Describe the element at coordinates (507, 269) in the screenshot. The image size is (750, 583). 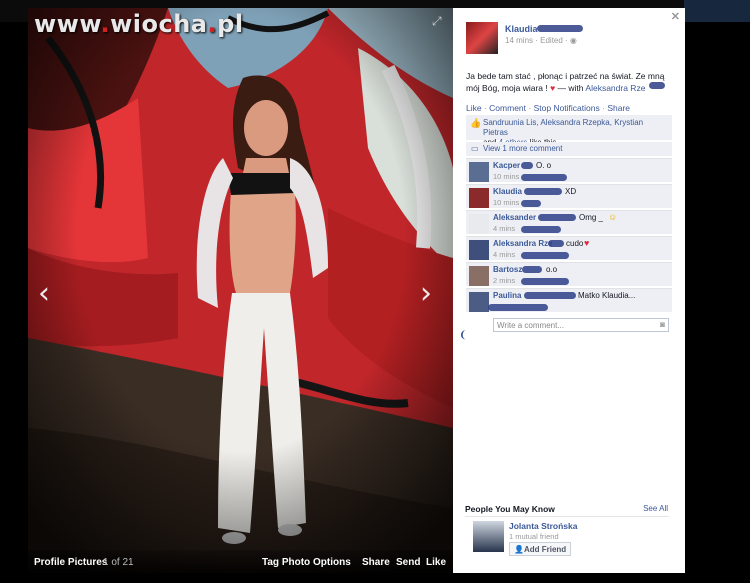
I see `commenter-name: Bartosz` at that location.